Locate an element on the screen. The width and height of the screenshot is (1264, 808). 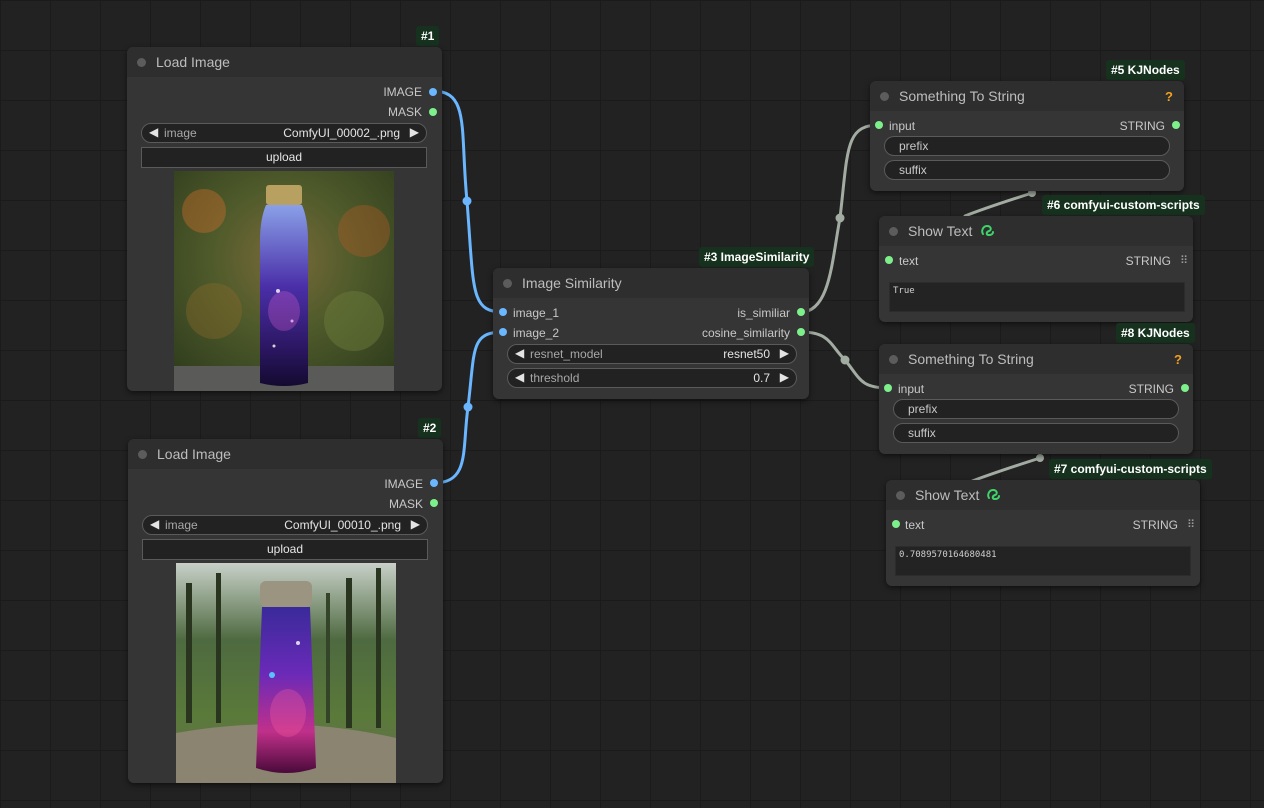
widget-value: resnet50 is located at coordinates (746, 354).